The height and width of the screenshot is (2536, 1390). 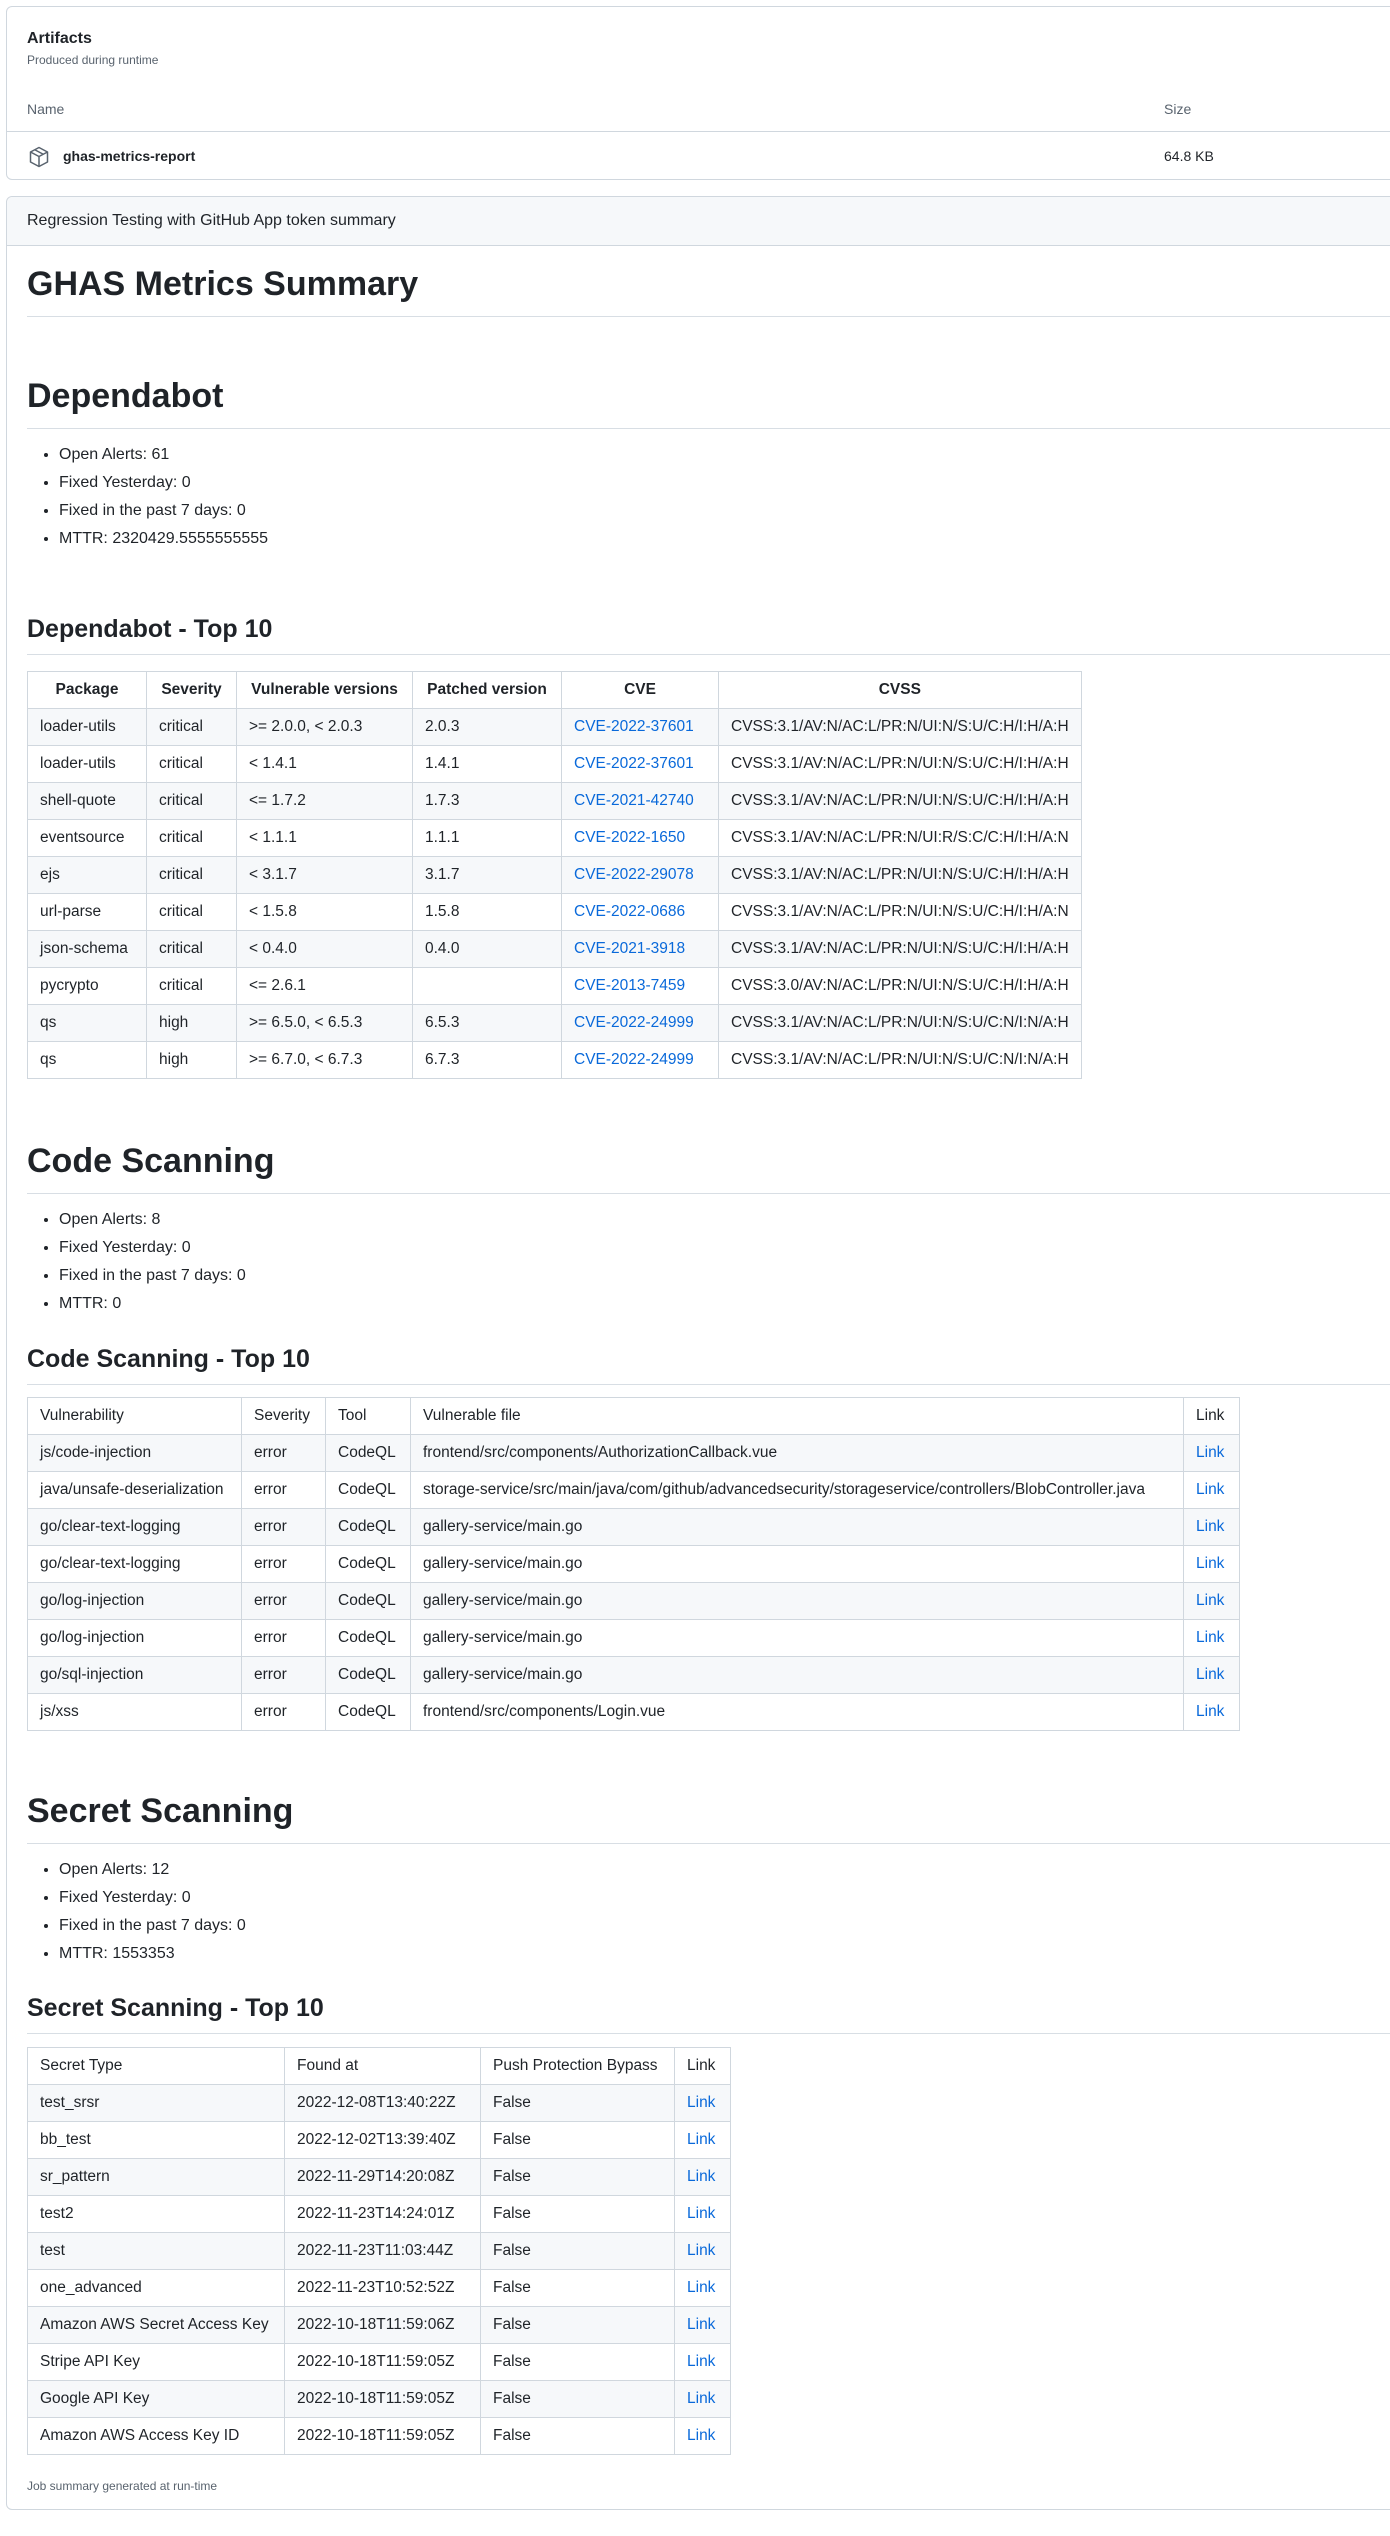 I want to click on secret-scanning-row: test 2022-11-23T11:03:44Z False Link, so click(x=379, y=2251).